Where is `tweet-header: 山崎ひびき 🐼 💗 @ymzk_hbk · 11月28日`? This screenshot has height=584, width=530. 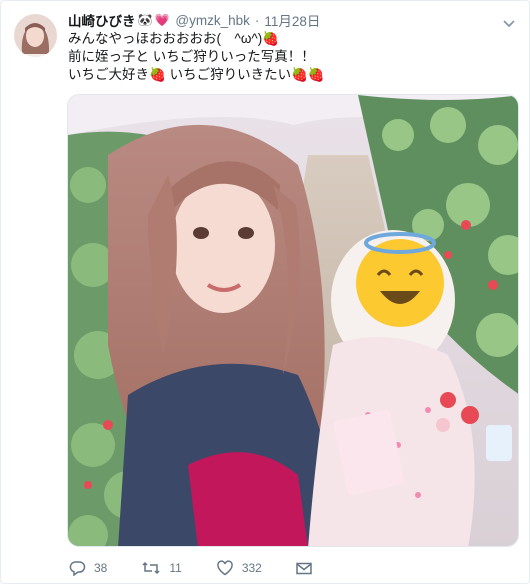
tweet-header: 山崎ひびき 🐼 💗 @ymzk_hbk · 11月28日 is located at coordinates (194, 20).